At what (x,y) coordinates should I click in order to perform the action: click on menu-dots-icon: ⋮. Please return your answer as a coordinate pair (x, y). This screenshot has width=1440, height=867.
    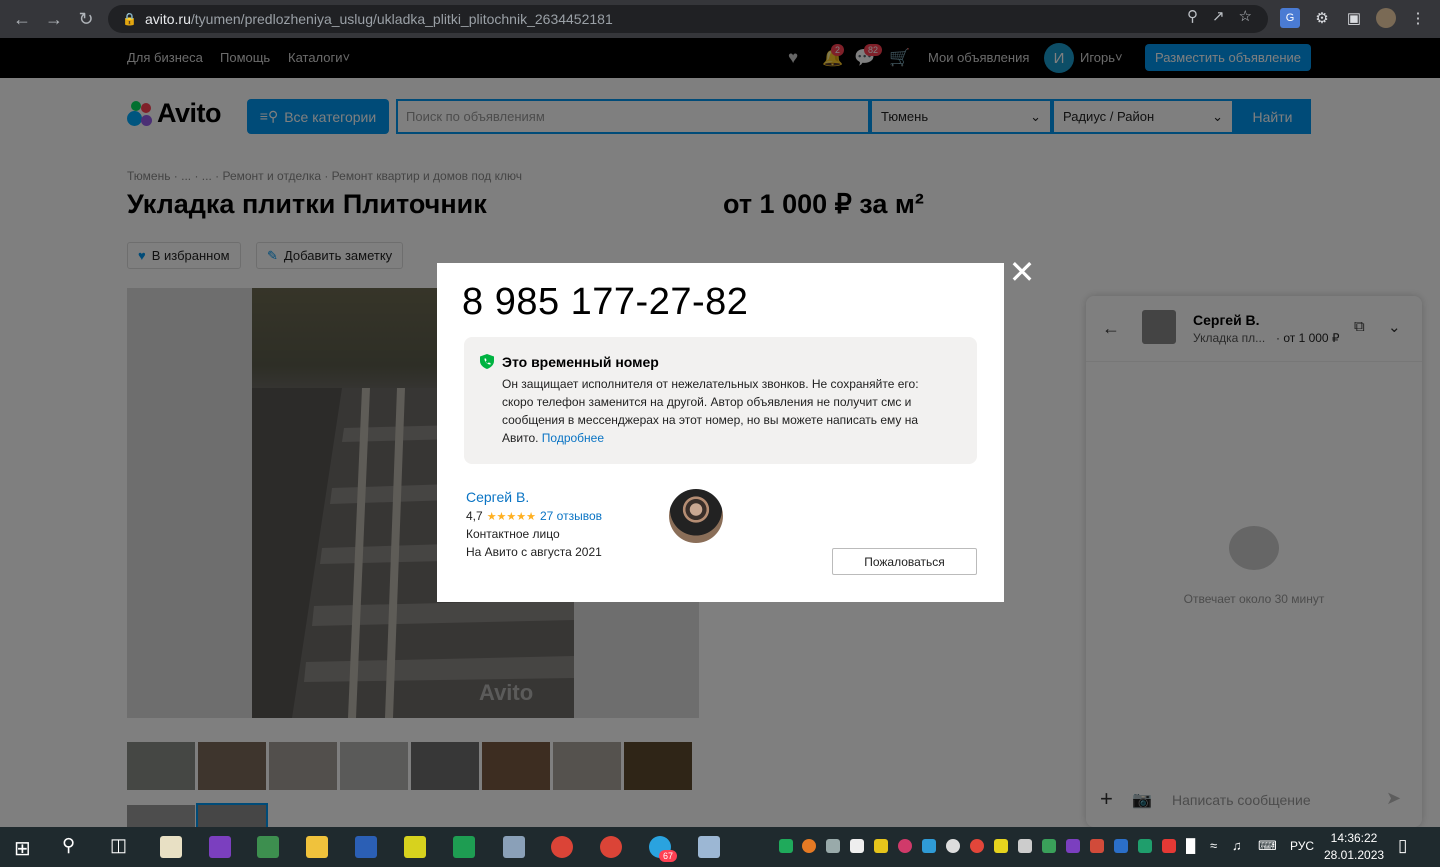
    Looking at the image, I should click on (1418, 18).